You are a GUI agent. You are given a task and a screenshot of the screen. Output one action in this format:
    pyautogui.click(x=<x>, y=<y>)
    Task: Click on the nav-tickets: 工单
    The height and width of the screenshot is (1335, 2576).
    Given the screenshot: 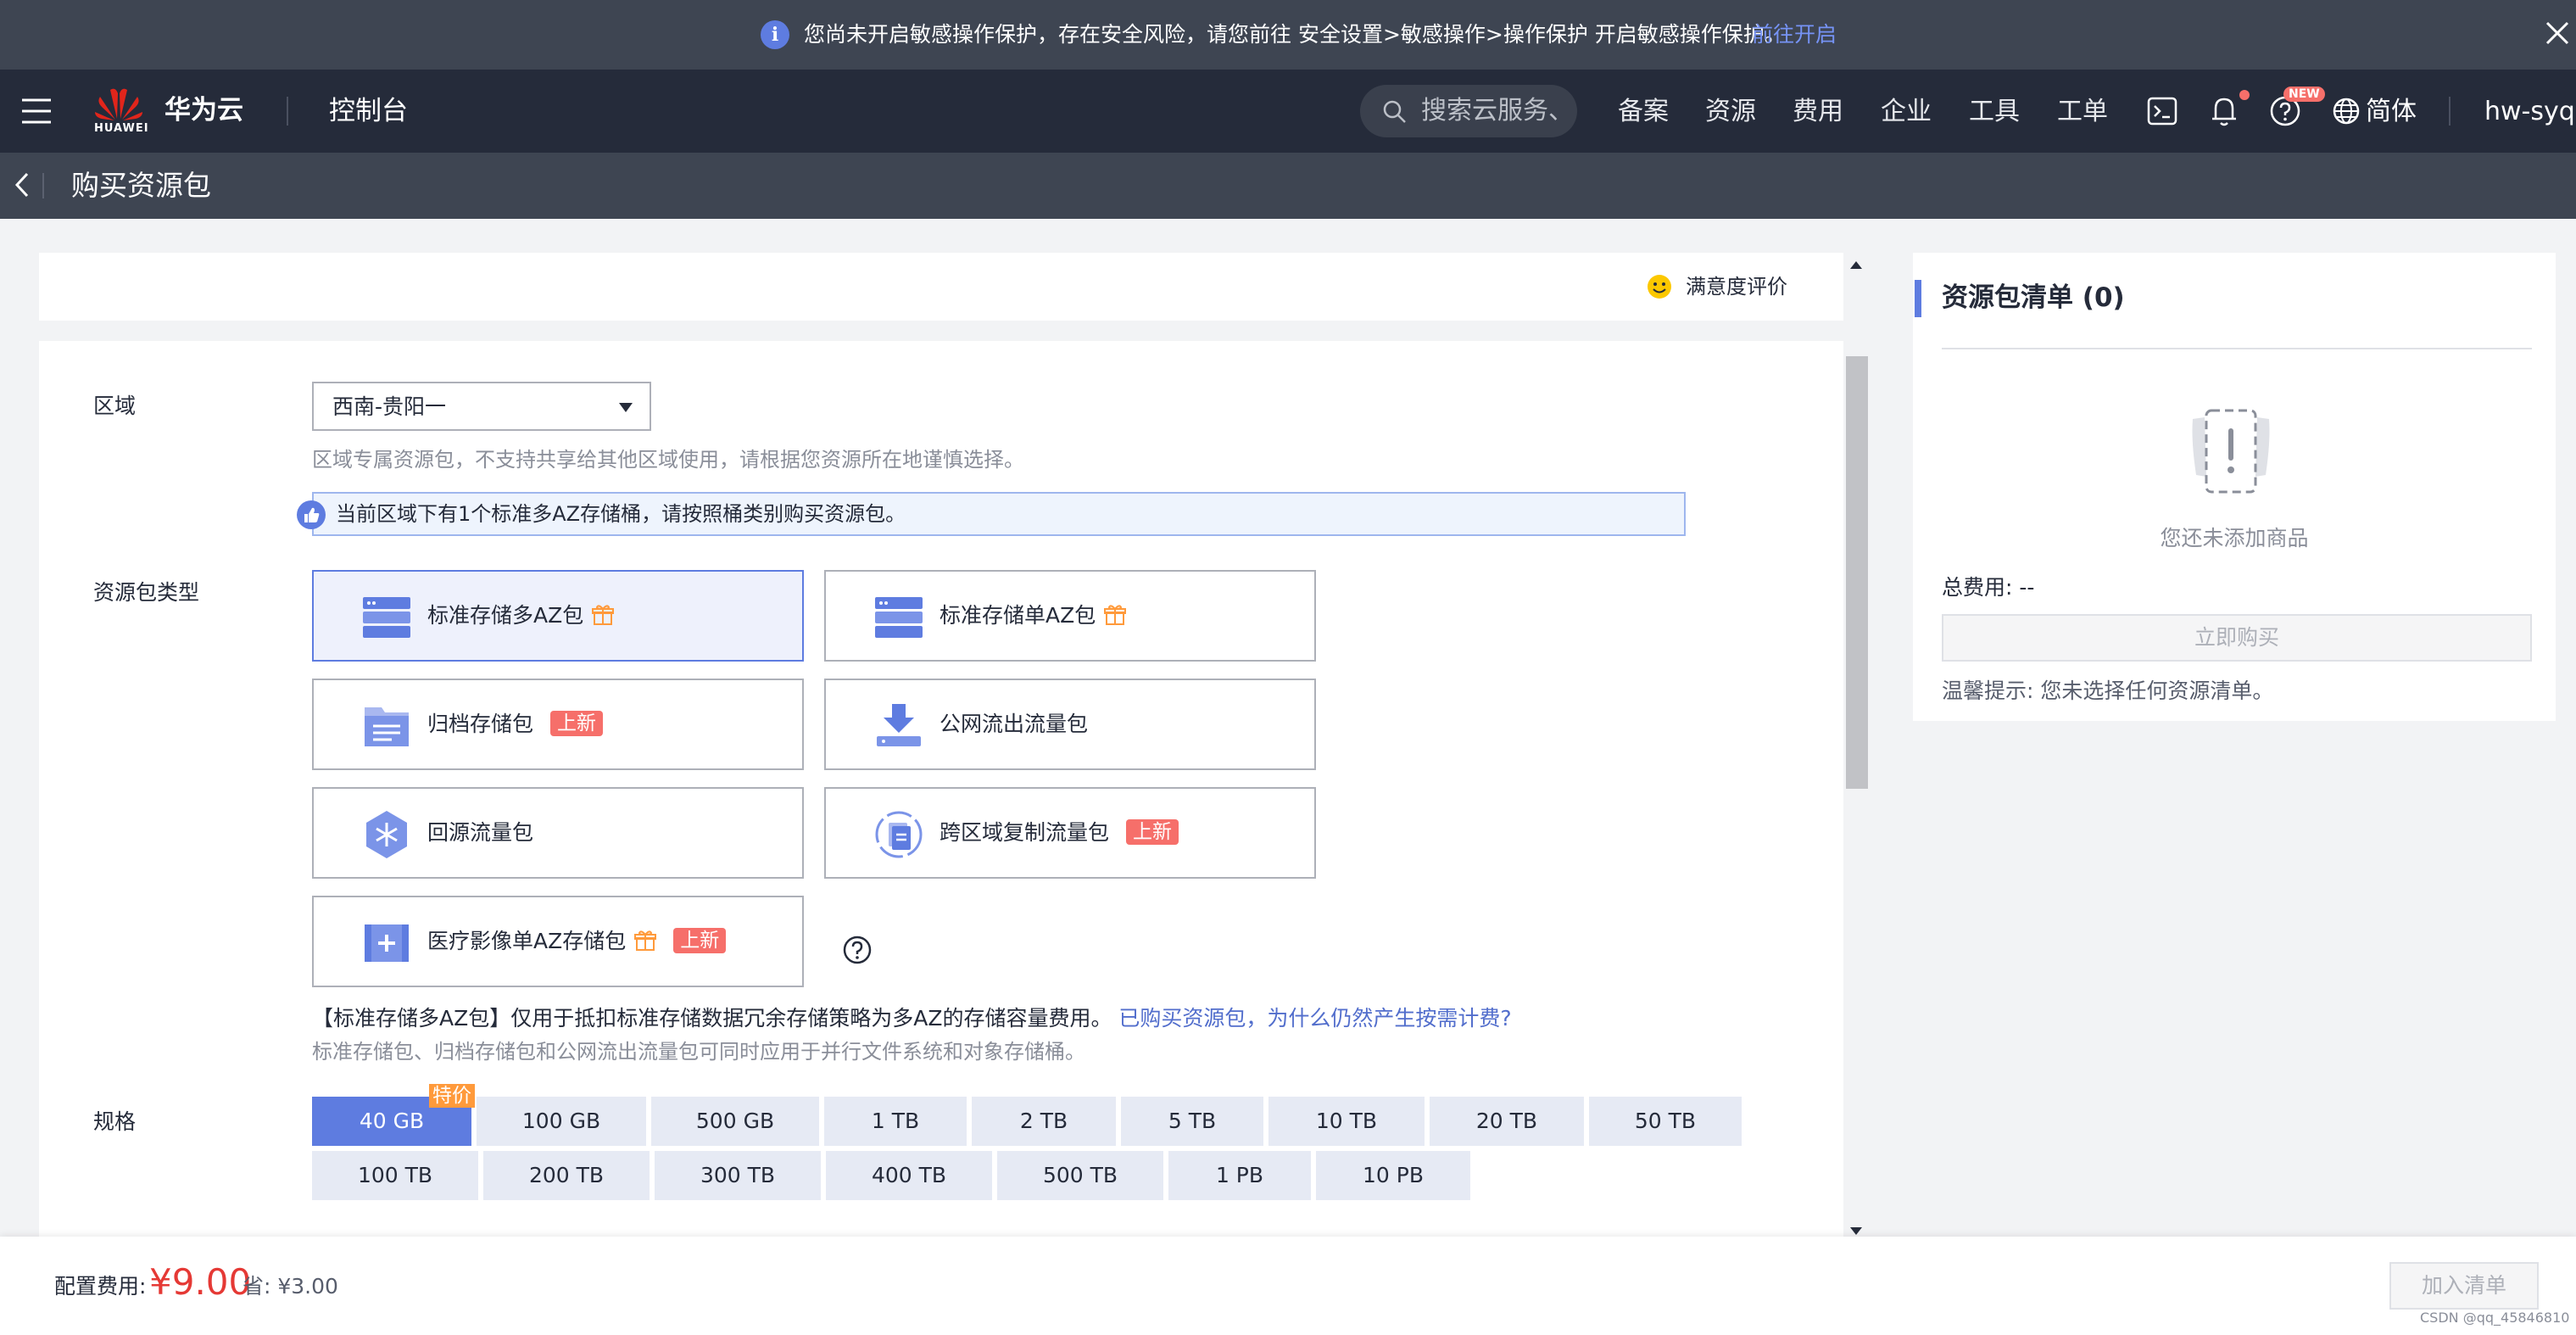 What is the action you would take?
    pyautogui.click(x=2082, y=112)
    